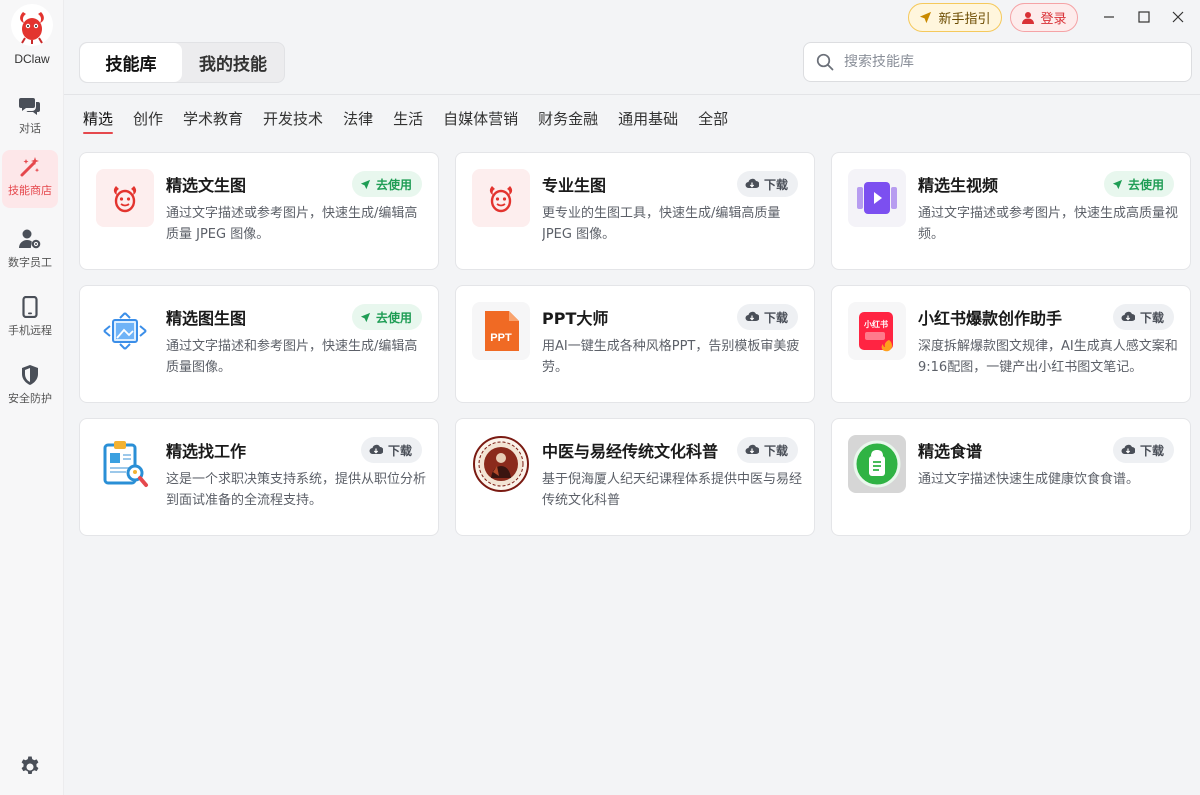  I want to click on search-input, so click(1009, 62).